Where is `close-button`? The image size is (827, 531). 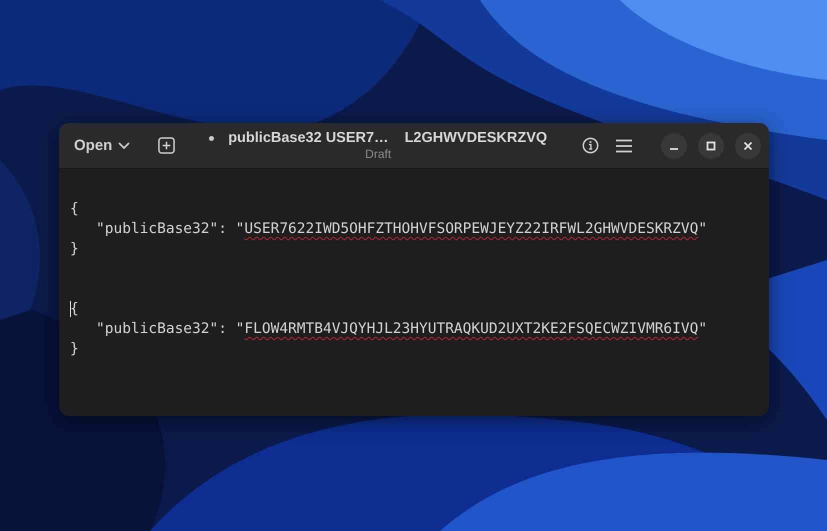
close-button is located at coordinates (748, 145).